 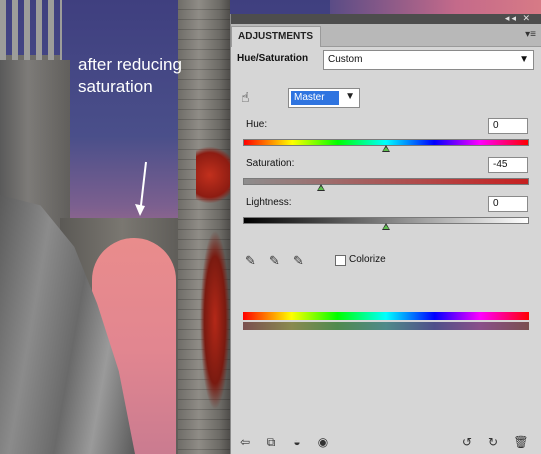 I want to click on preset-select: Custom ▼, so click(x=428, y=60).